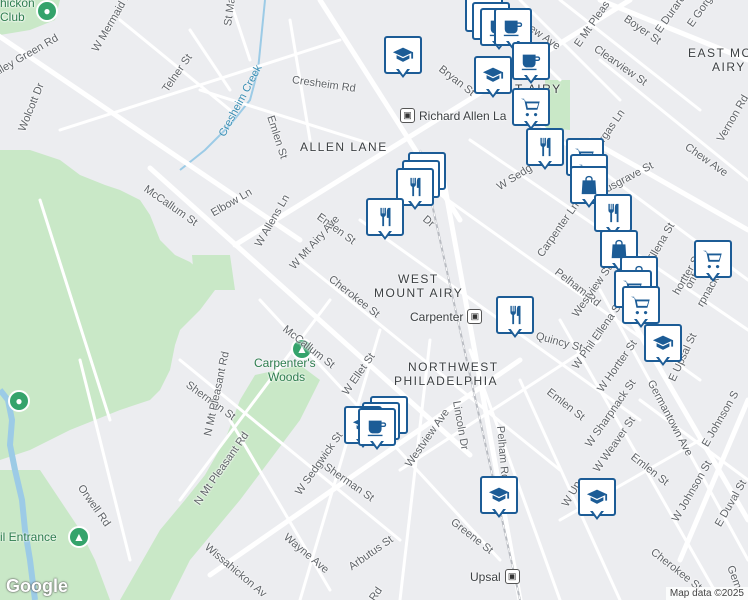 The image size is (748, 600). Describe the element at coordinates (17, 5) in the screenshot. I see `club-name-line1: hickon` at that location.